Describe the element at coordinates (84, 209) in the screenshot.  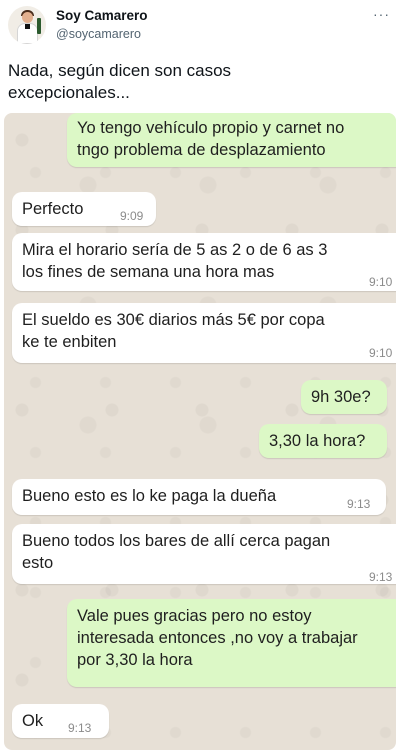
I see `chat-message-in: Perfecto 9:09` at that location.